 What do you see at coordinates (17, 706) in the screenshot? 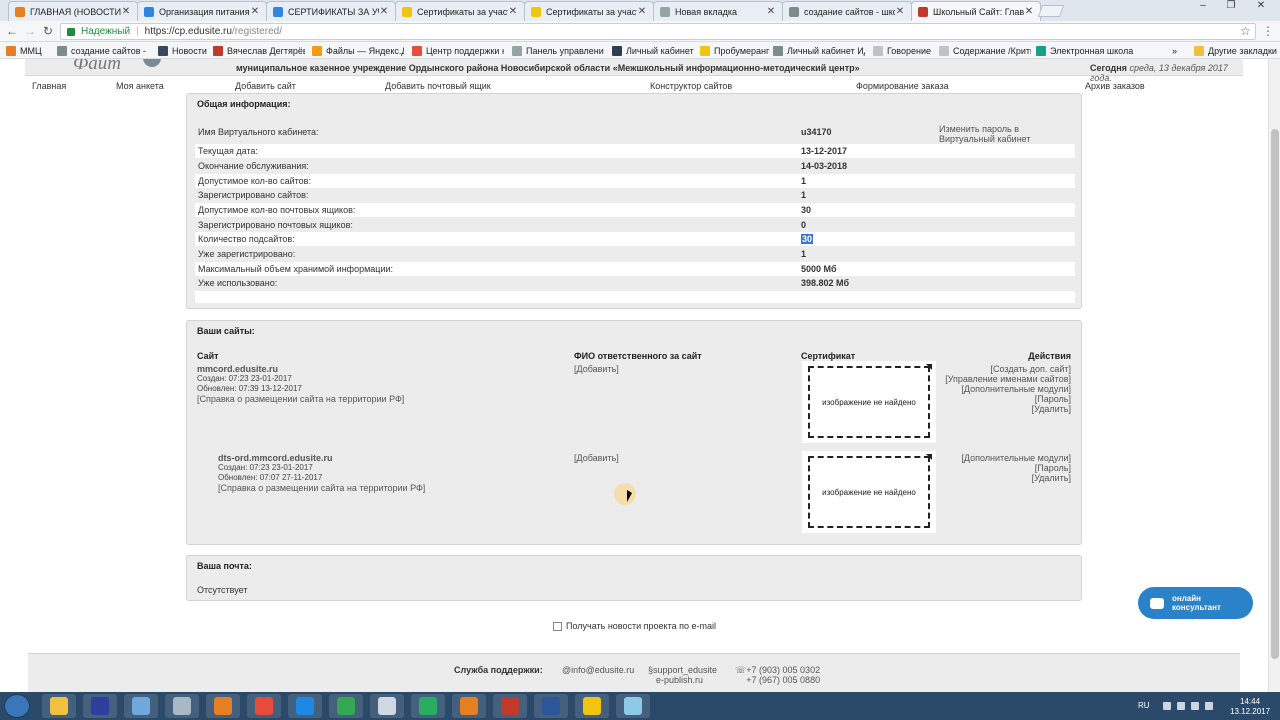
I see `start-button` at bounding box center [17, 706].